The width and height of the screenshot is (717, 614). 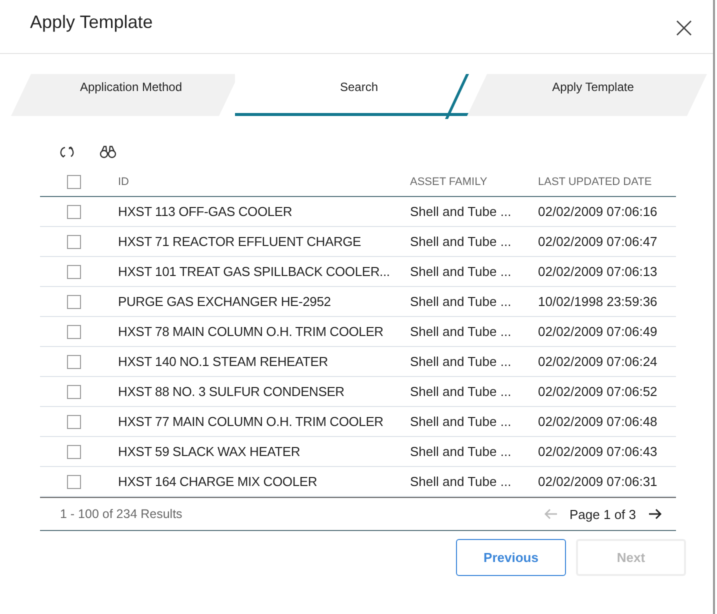 I want to click on table-cell-text: PURGE GAS EXCHANGER HE-2952, so click(x=225, y=301).